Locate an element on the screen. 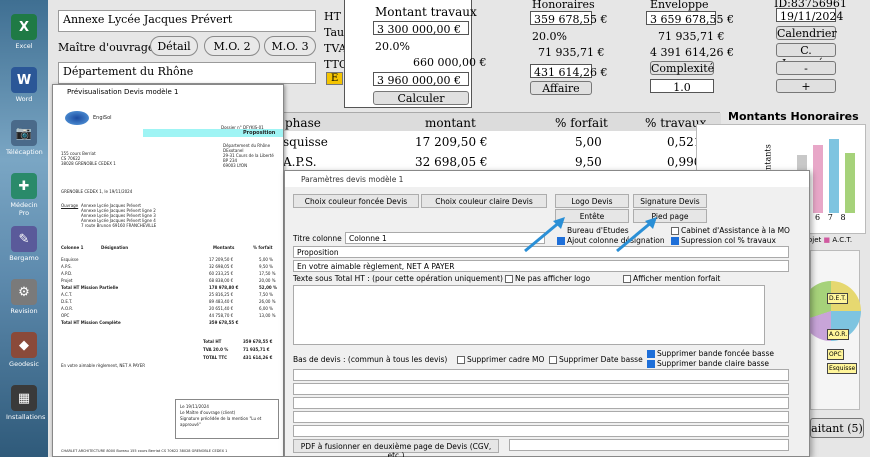  app-icon: ✚ is located at coordinates (24, 186).